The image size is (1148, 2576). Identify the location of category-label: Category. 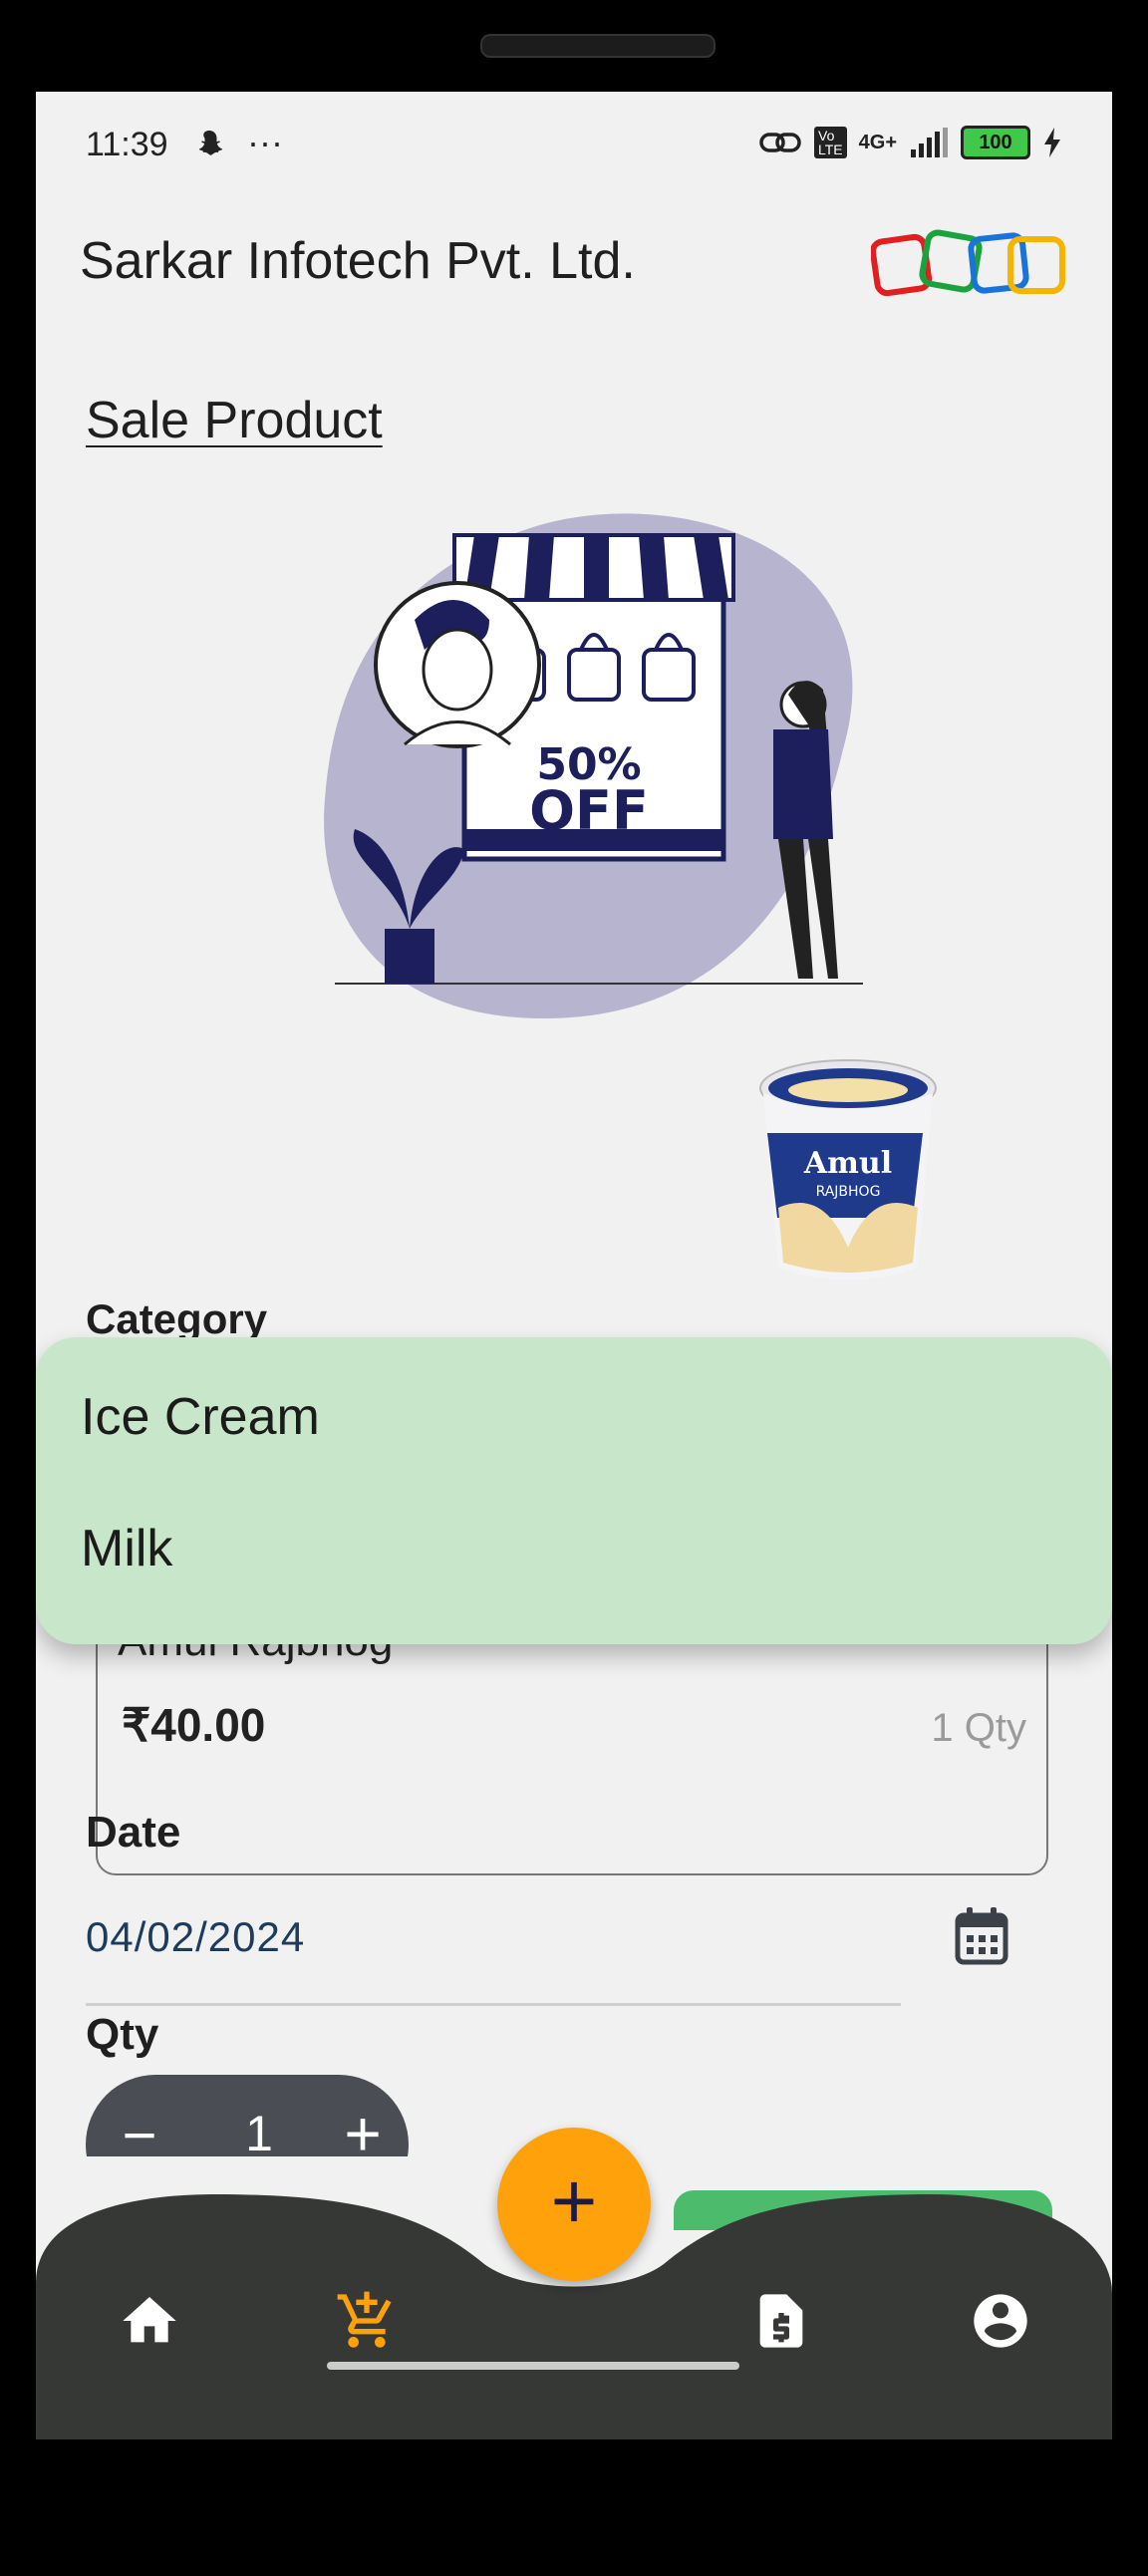
(177, 1318).